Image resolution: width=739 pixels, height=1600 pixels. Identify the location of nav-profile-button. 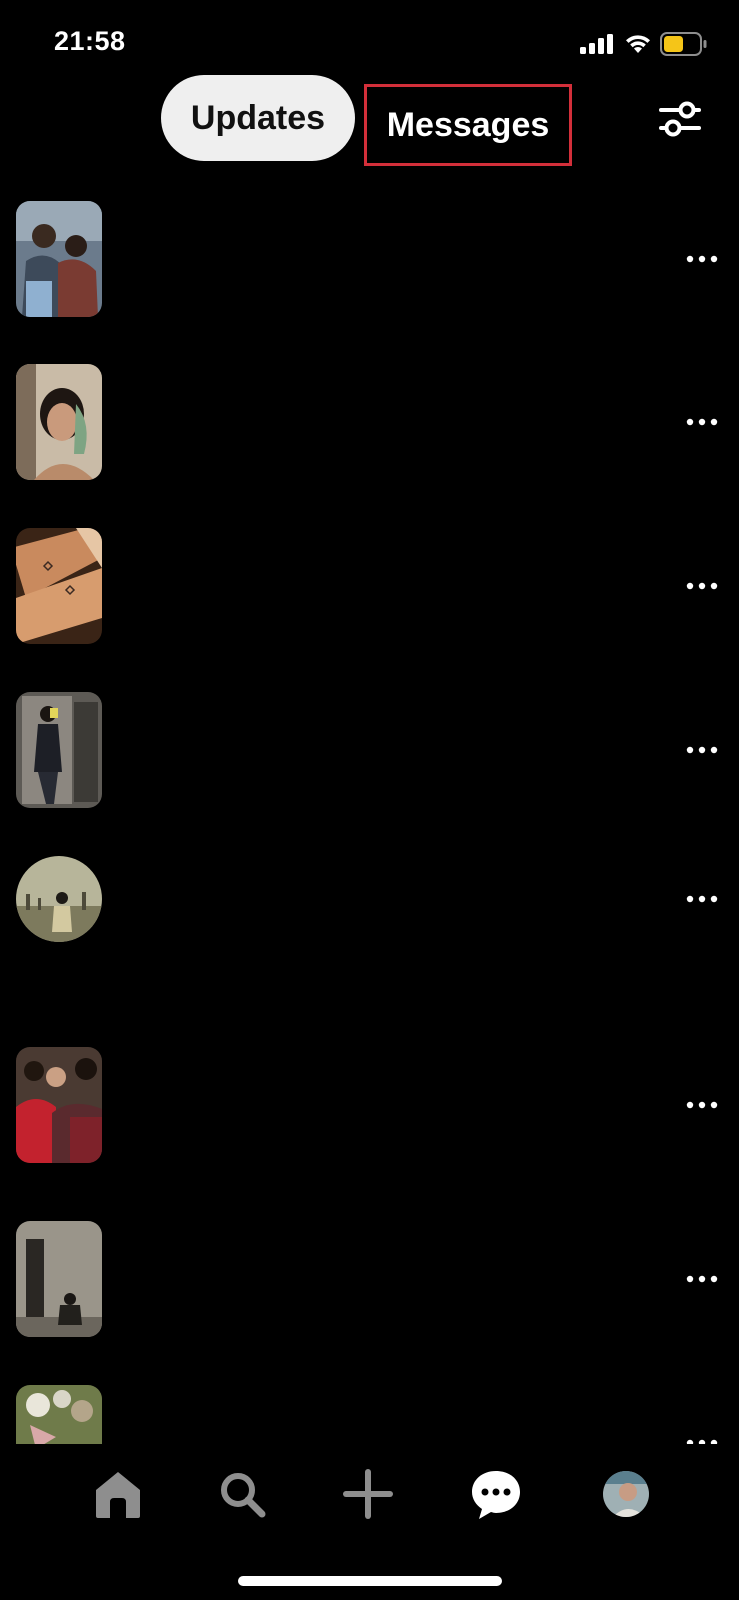
(626, 1494).